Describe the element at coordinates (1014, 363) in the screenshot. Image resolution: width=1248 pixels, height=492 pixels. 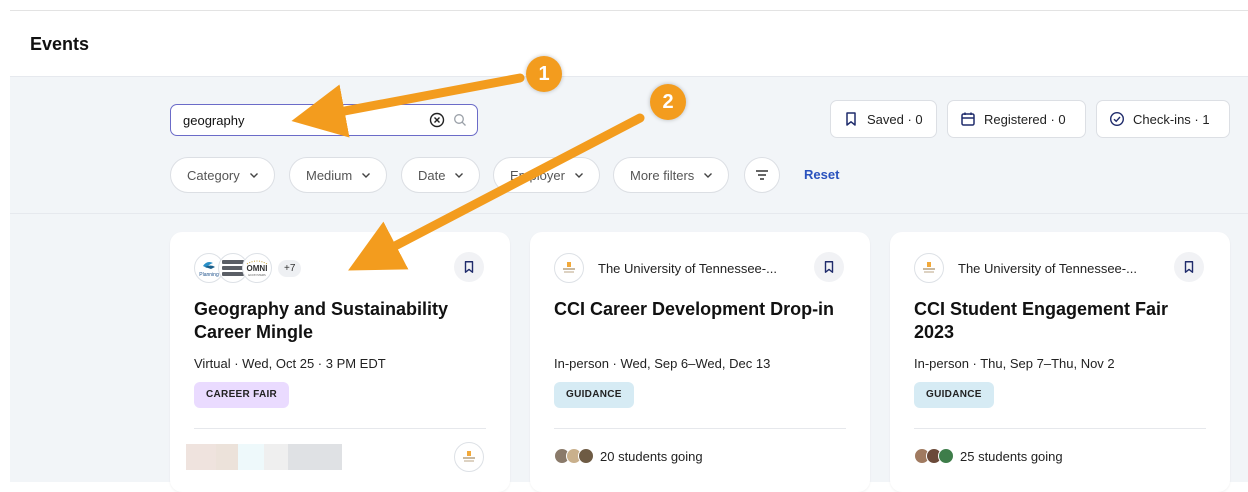
I see `event-meta: In-person · Thu, Sep 7–Thu, Nov 2` at that location.